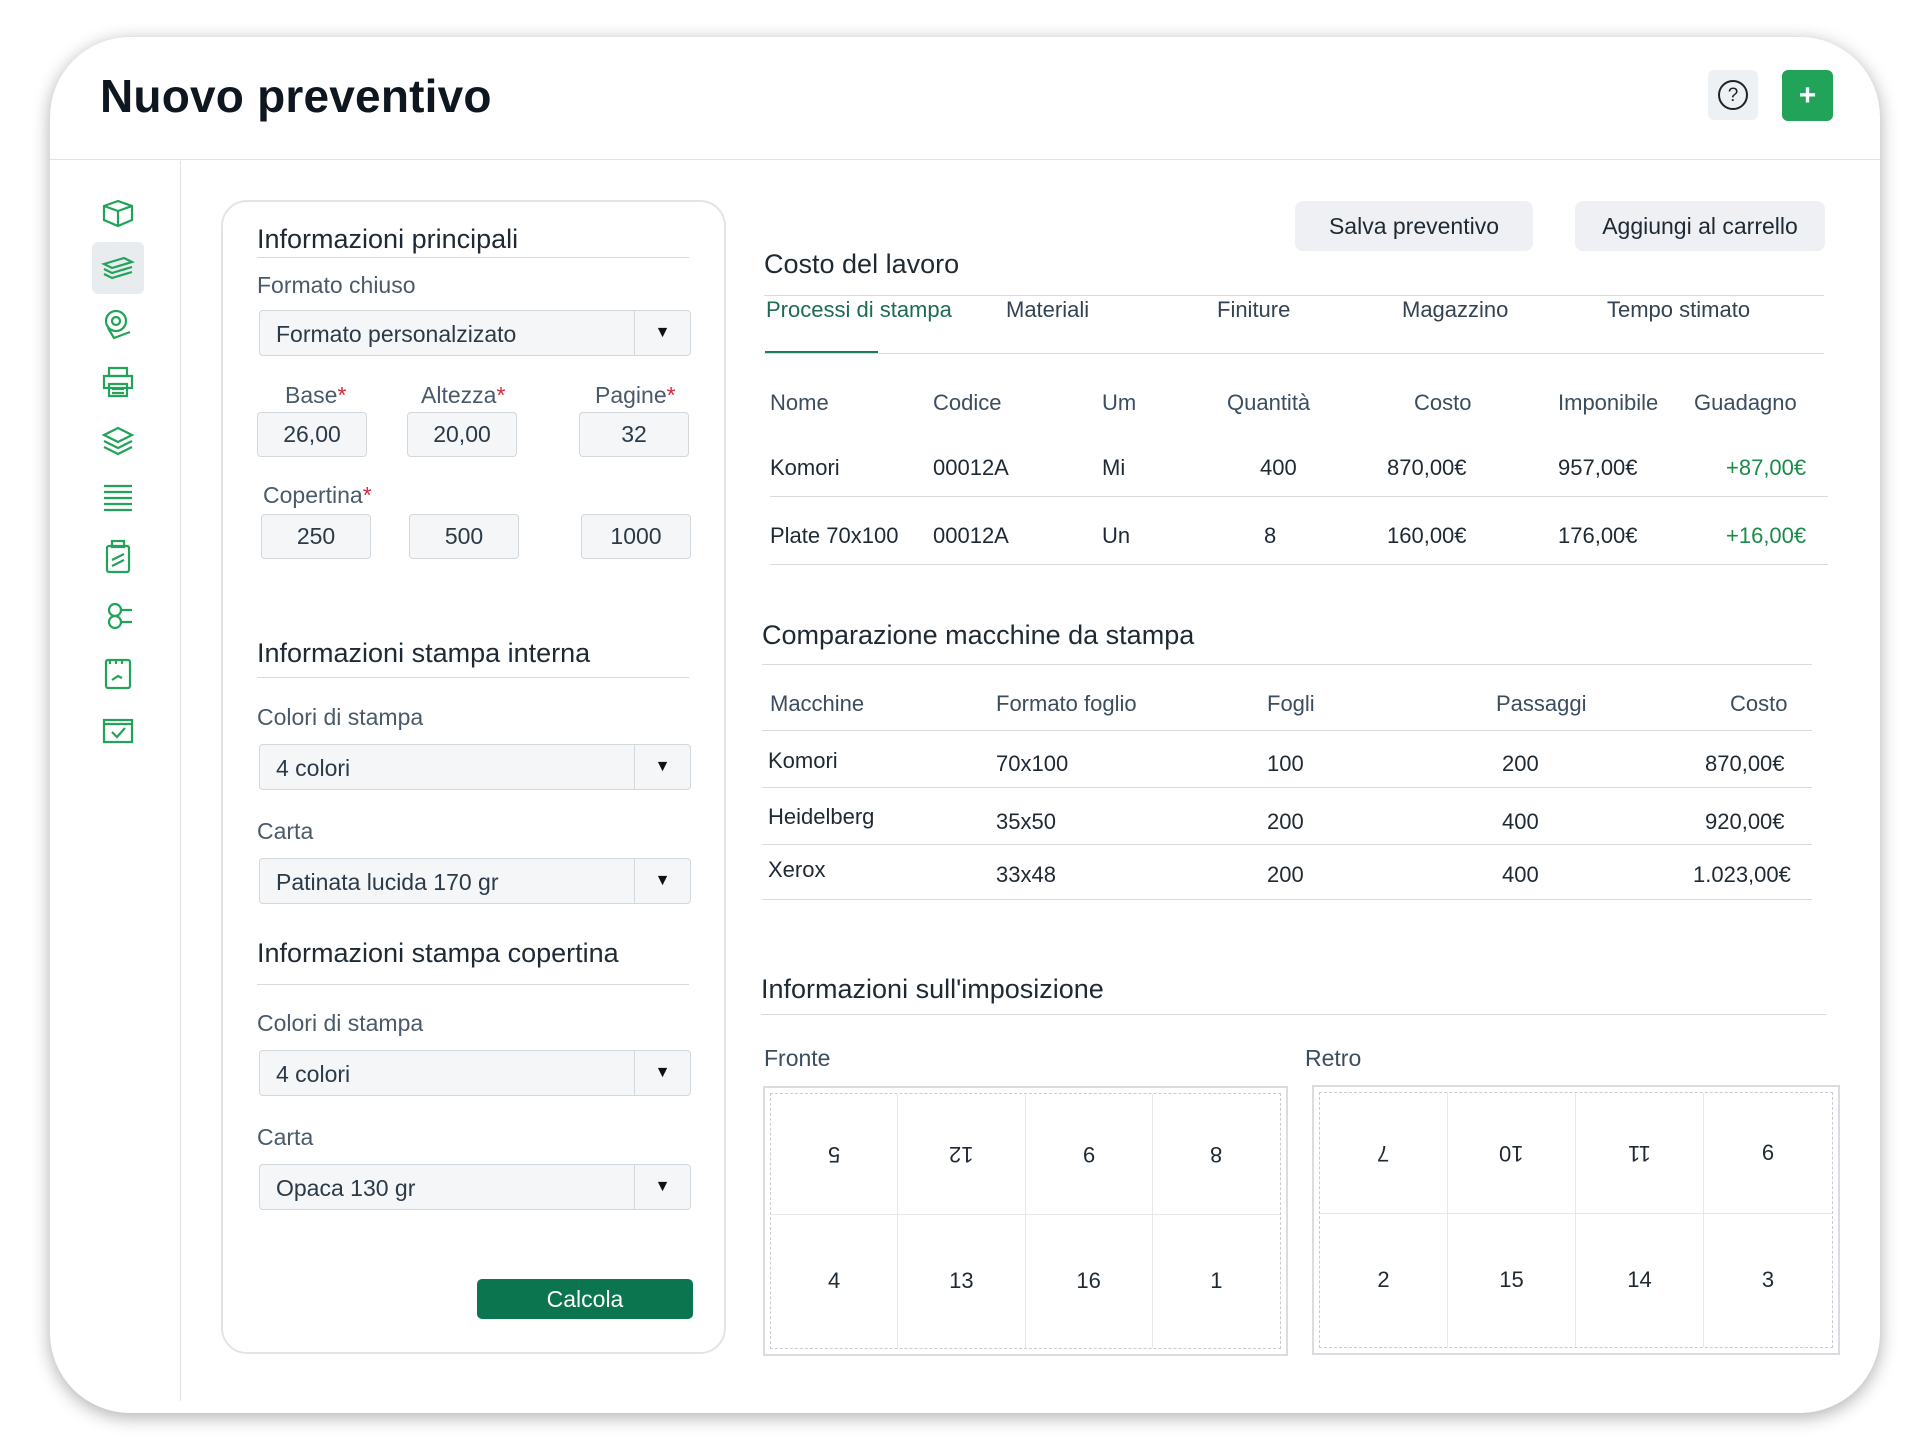  I want to click on cell-unit: Un, so click(1116, 535).